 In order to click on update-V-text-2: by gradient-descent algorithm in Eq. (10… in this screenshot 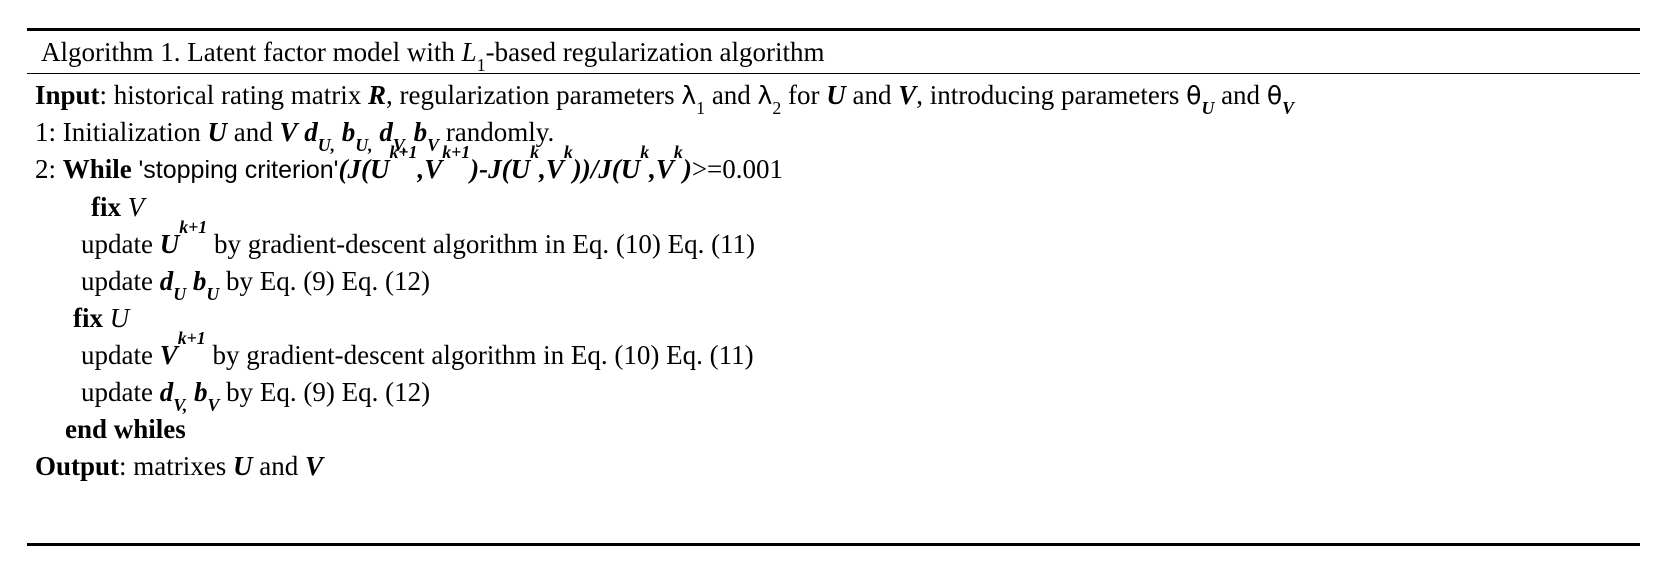, I will do `click(479, 355)`.